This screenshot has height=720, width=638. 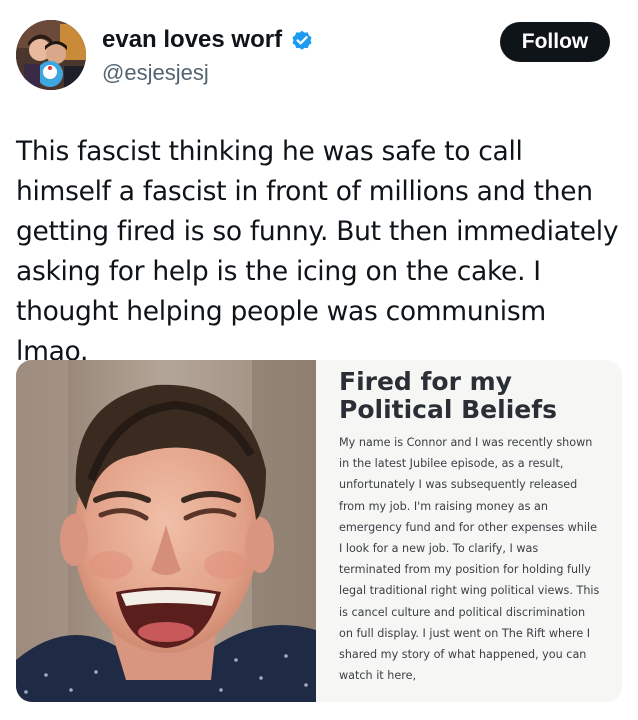 I want to click on follow-button: Follow, so click(x=555, y=42).